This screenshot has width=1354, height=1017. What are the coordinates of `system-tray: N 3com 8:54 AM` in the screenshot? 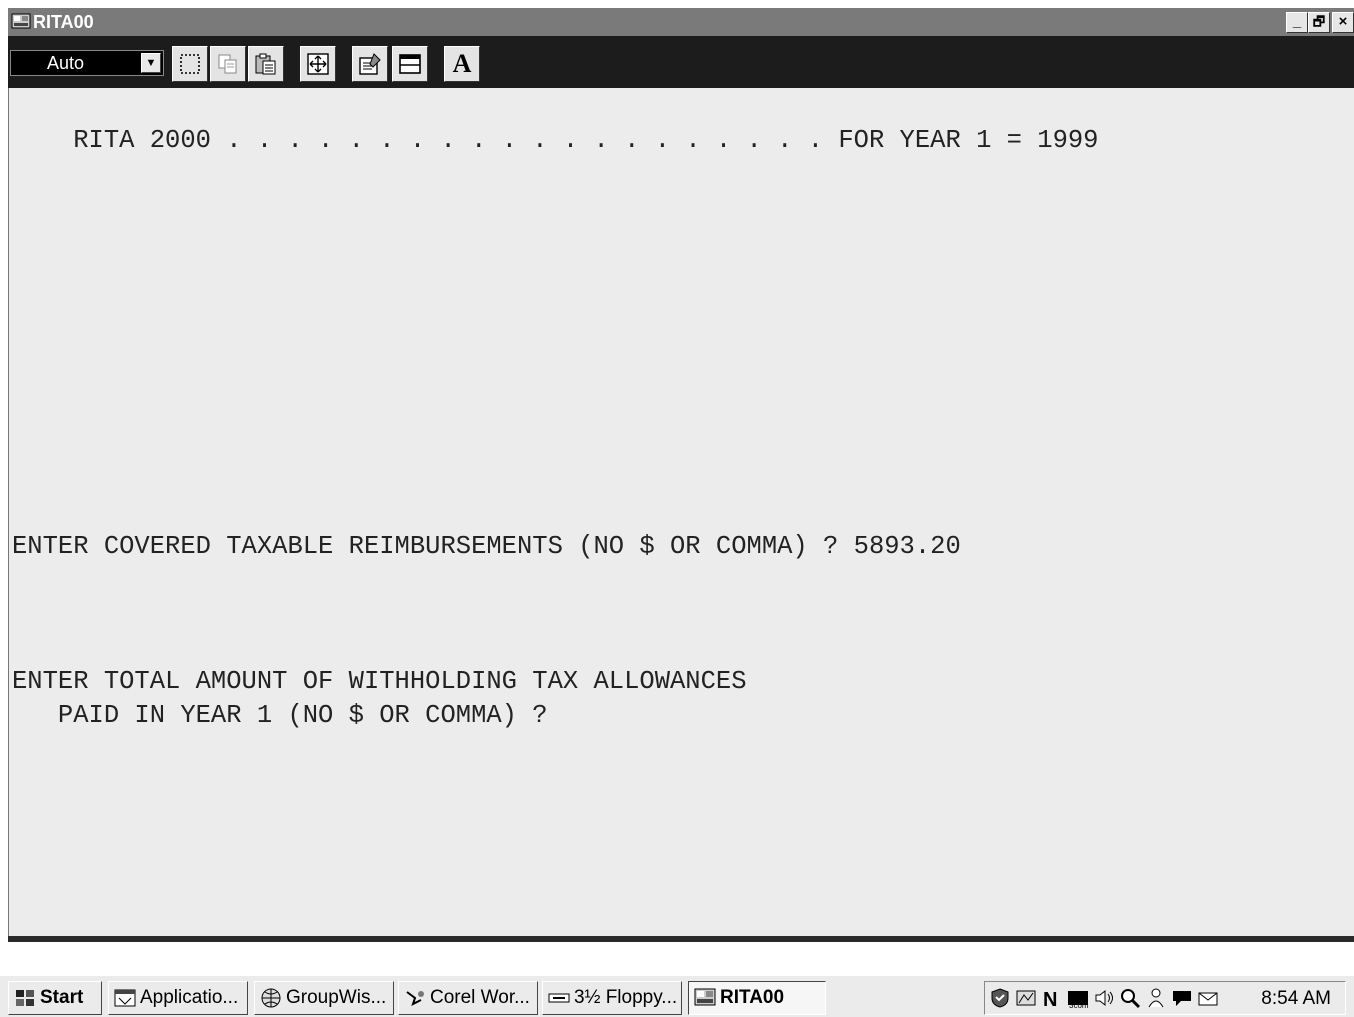 It's located at (1165, 998).